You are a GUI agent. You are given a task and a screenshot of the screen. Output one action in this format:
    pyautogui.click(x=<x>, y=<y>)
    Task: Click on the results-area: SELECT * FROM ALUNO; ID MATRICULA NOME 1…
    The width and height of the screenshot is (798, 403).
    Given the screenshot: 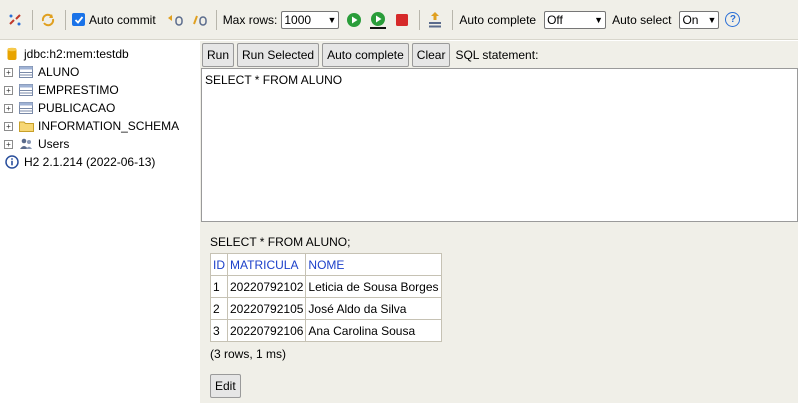 What is the action you would take?
    pyautogui.click(x=326, y=298)
    